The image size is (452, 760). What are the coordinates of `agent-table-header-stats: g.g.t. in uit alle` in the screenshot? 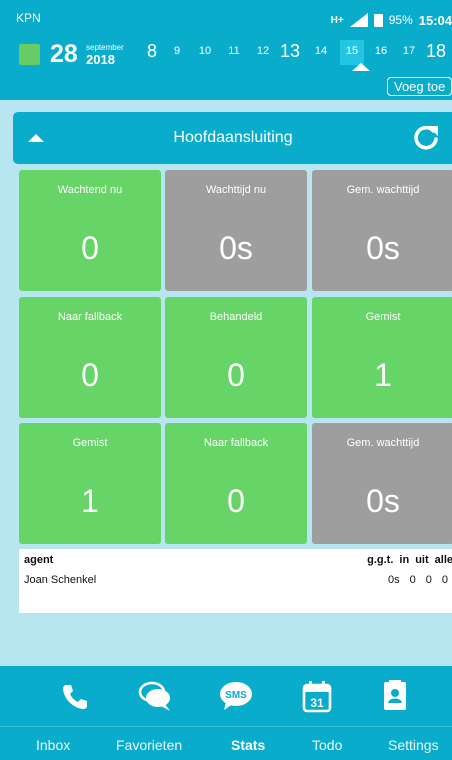 It's located at (409, 560).